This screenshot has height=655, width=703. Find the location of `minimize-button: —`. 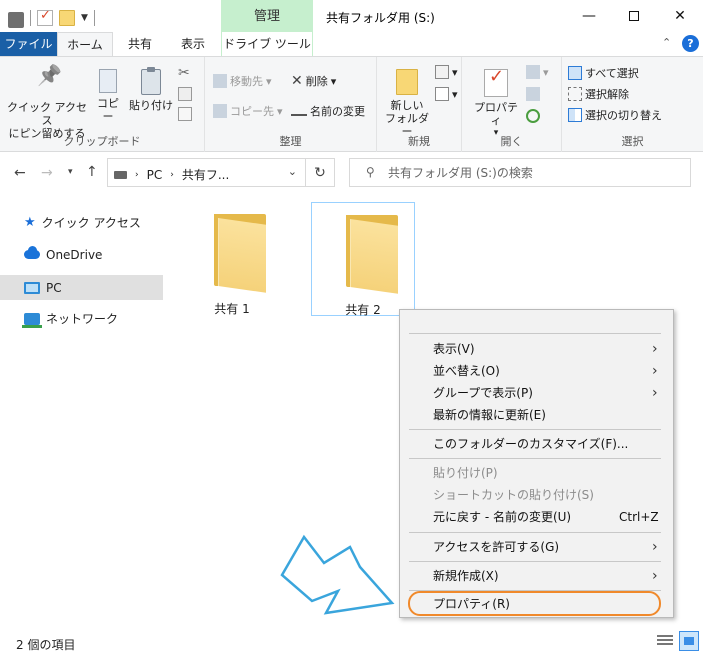

minimize-button: — is located at coordinates (589, 16).